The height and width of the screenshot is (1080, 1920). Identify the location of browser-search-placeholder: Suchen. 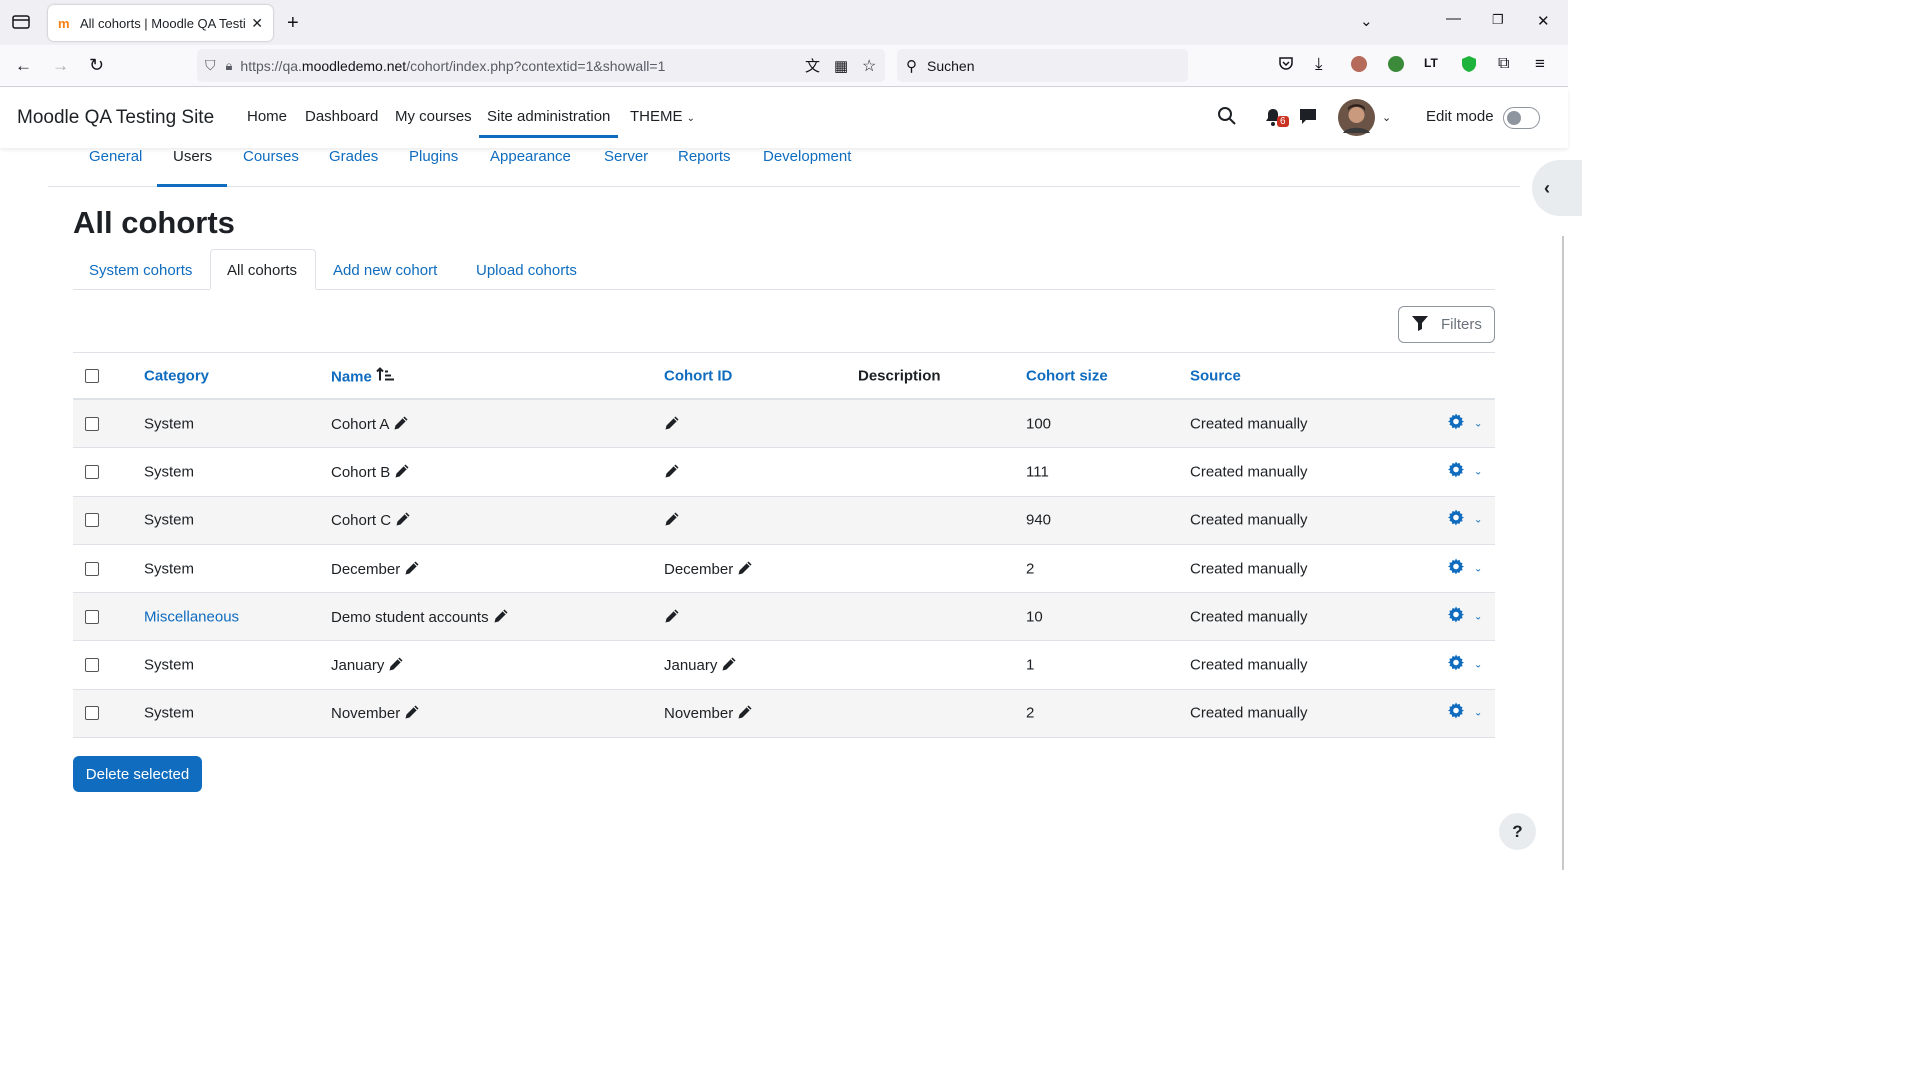
(950, 66).